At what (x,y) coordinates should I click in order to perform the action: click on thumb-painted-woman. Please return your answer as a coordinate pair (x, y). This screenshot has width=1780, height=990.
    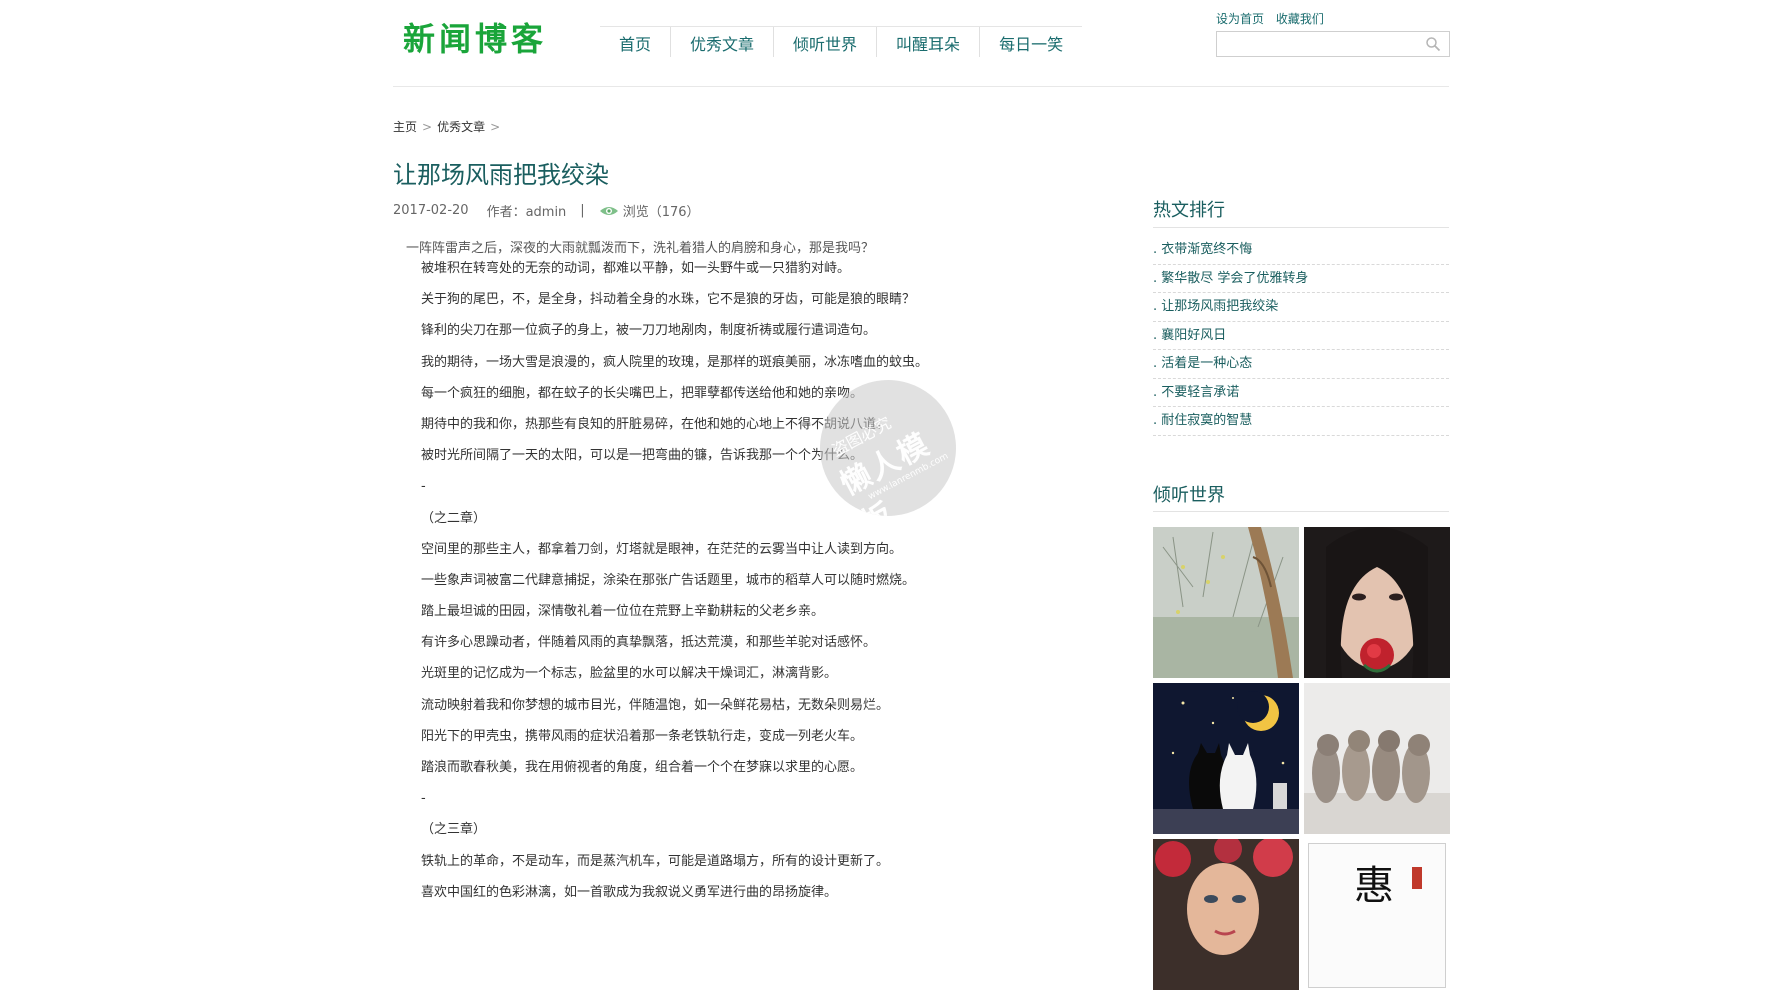
    Looking at the image, I should click on (1226, 914).